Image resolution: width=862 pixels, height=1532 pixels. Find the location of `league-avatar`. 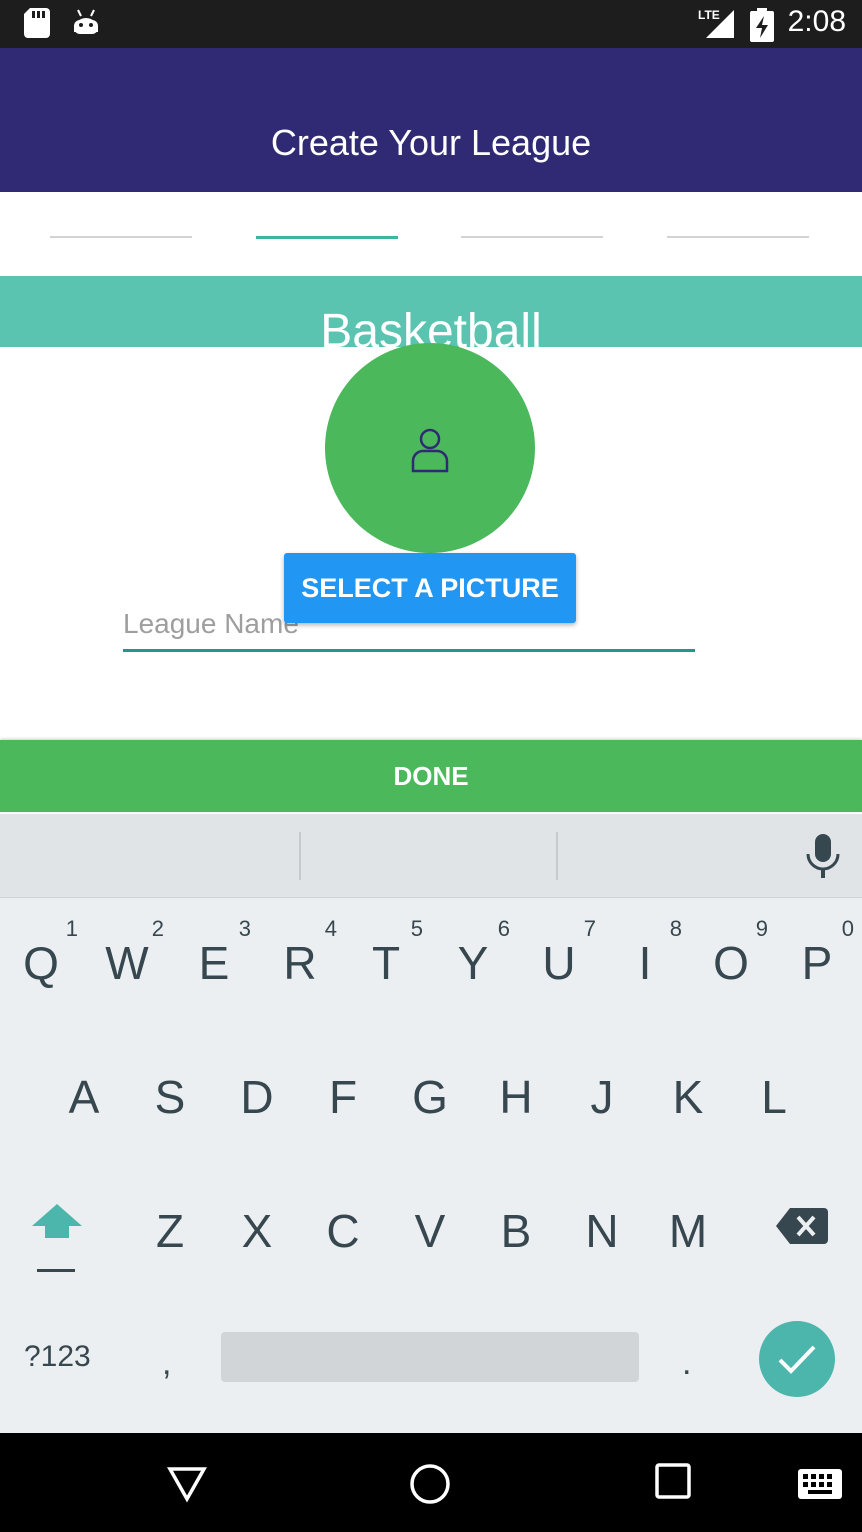

league-avatar is located at coordinates (430, 448).